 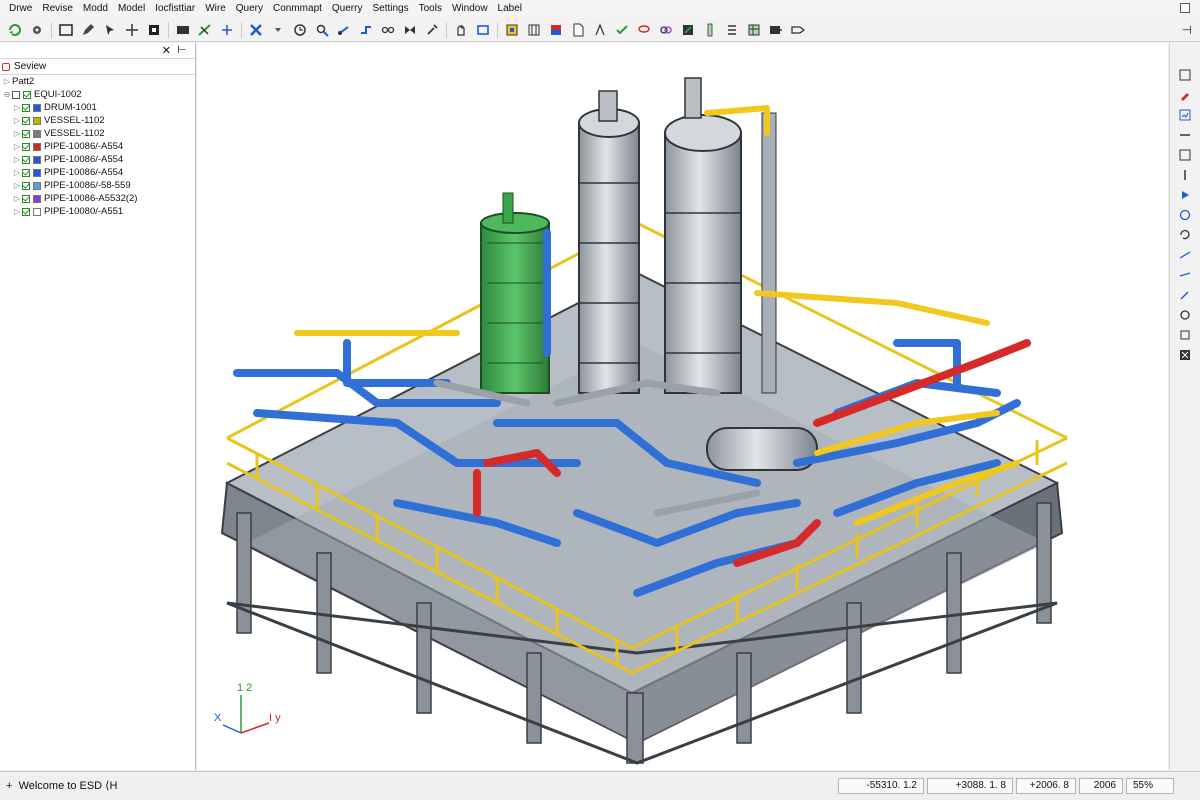 I want to click on menu-item-querry: Querry, so click(x=347, y=9).